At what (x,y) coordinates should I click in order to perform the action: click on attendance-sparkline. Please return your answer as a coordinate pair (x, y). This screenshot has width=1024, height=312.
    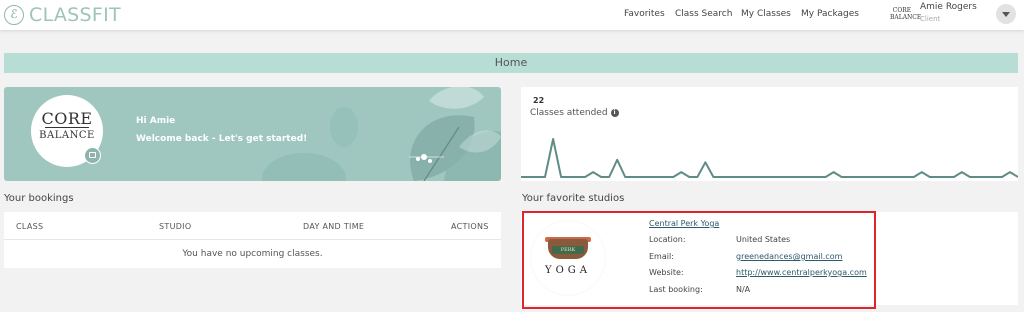
    Looking at the image, I should click on (769, 158).